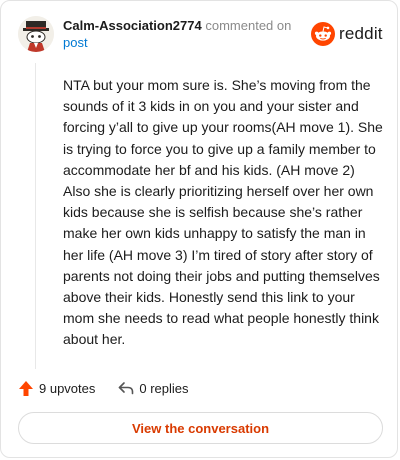 This screenshot has width=400, height=460. I want to click on upvote-count: 9 upvotes, so click(67, 388).